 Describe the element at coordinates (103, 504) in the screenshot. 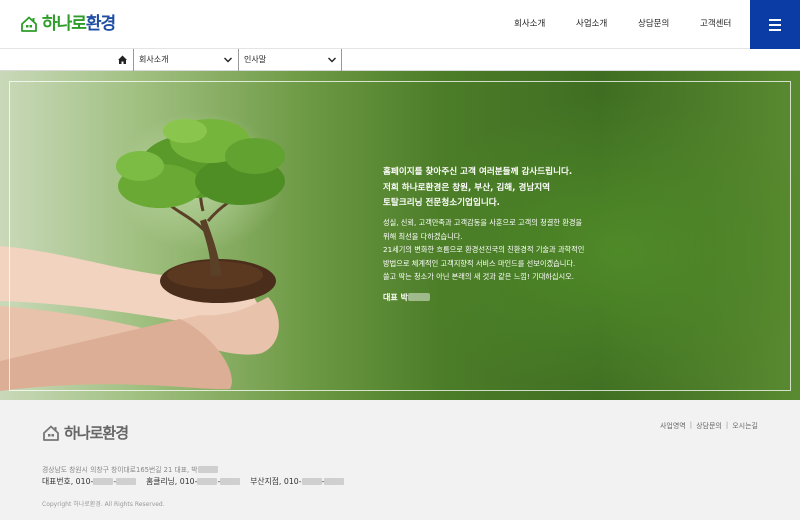

I see `copyright: Copyright 하나로환경. All Rights Reserved.` at that location.